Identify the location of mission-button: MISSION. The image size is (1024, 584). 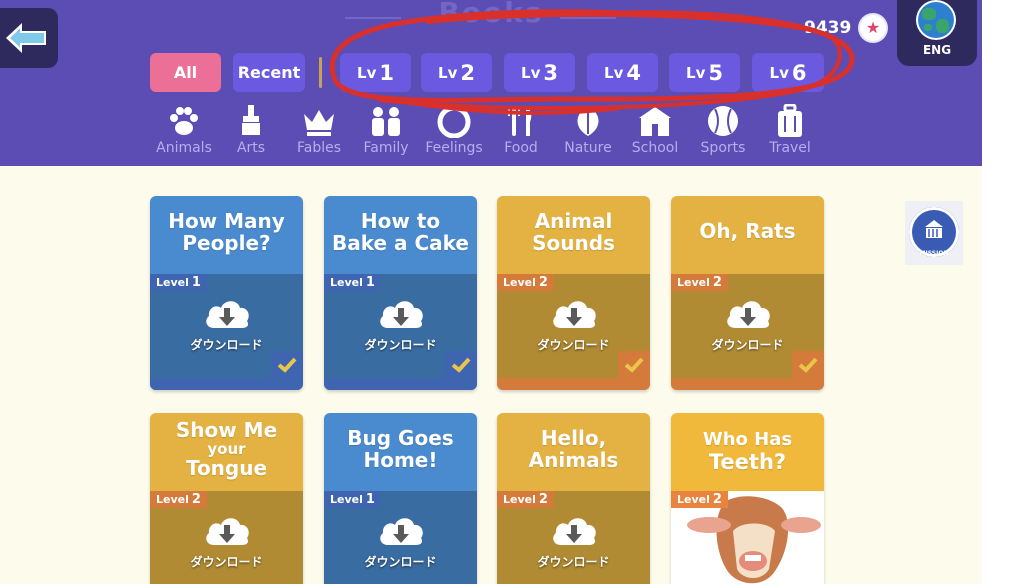
(934, 233).